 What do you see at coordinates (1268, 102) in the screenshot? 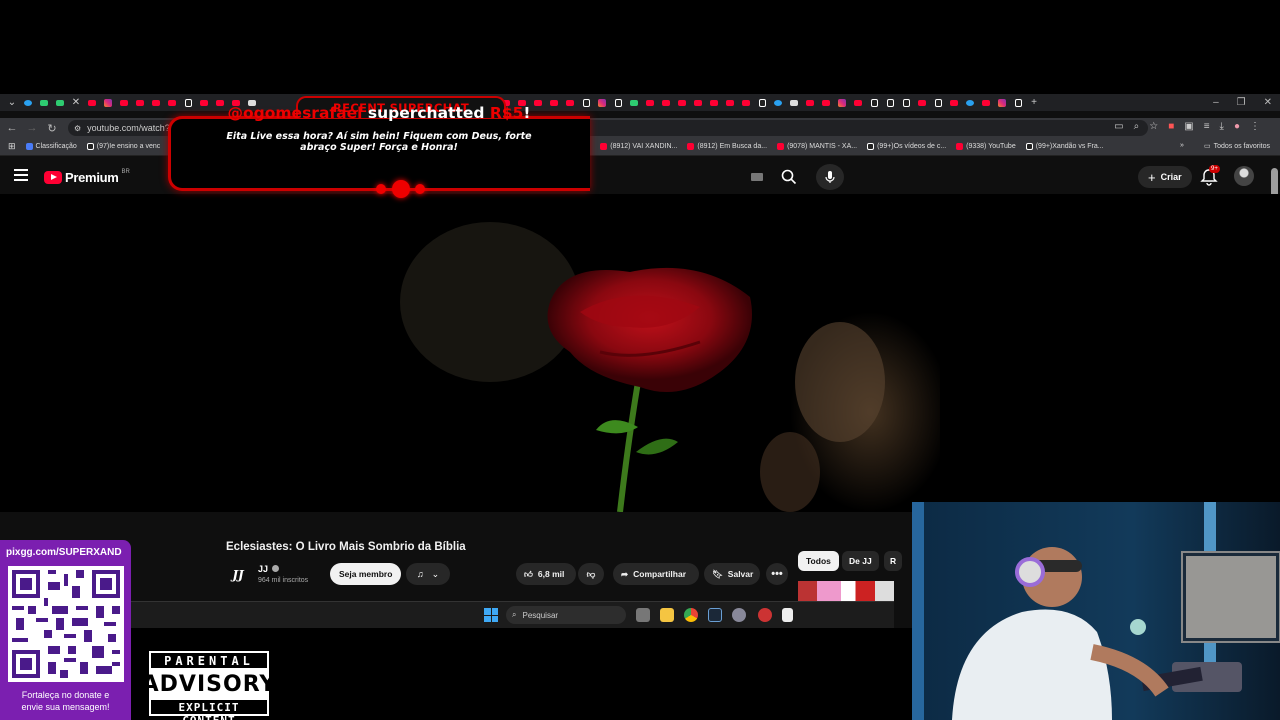
I see `close-window-icon: ✕` at bounding box center [1268, 102].